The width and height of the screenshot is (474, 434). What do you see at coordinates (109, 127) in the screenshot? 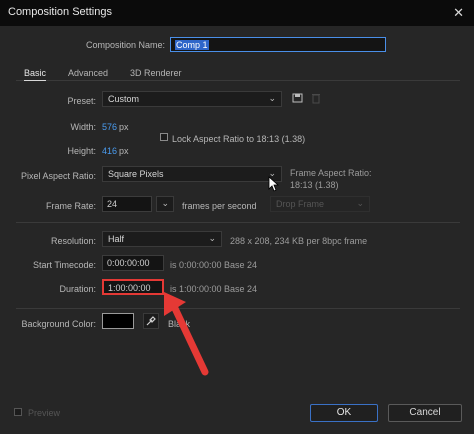
I see `width-value: 576` at bounding box center [109, 127].